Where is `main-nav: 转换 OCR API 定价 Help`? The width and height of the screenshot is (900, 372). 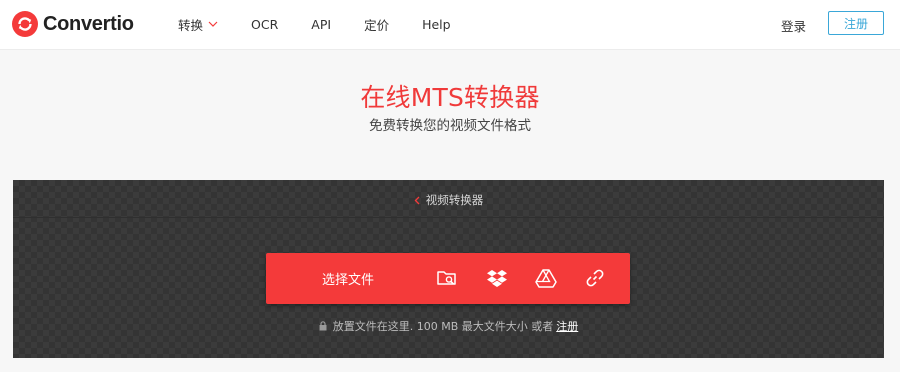 main-nav: 转换 OCR API 定价 Help is located at coordinates (314, 24).